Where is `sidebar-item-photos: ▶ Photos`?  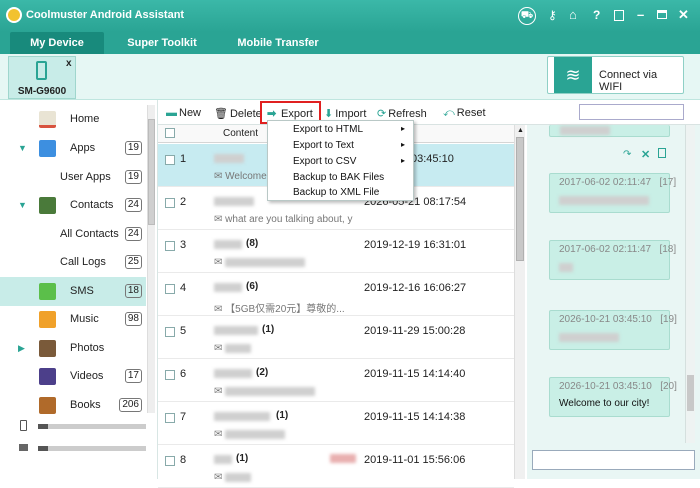
sidebar-item-photos: ▶ Photos is located at coordinates (73, 348).